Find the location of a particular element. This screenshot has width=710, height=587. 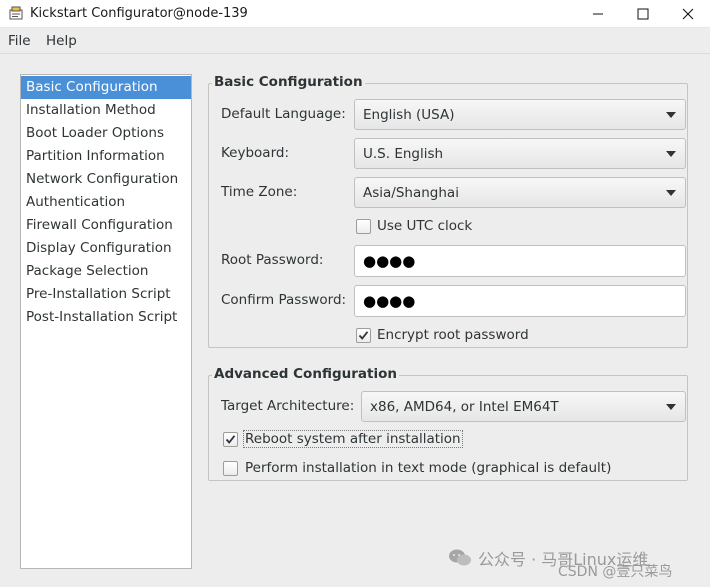

confirm-password-field: ●●●● is located at coordinates (520, 301).